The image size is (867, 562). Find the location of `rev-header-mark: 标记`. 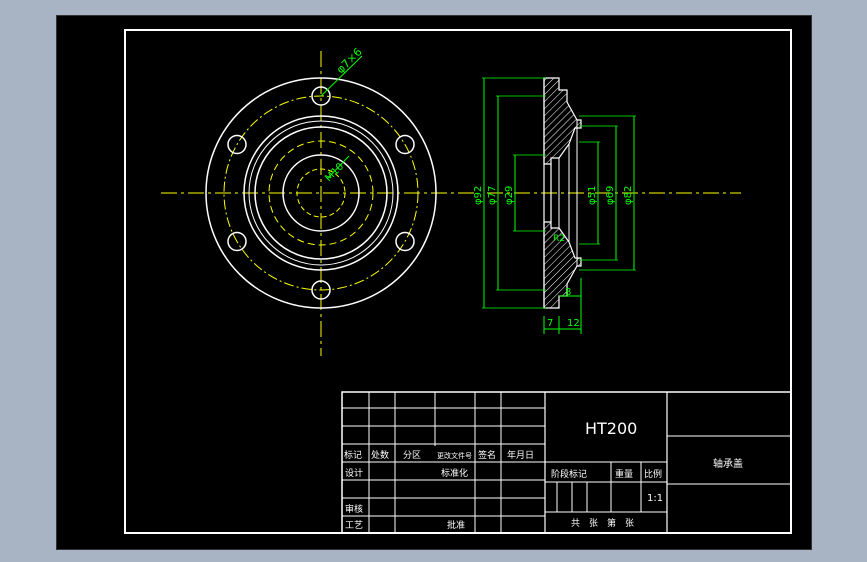

rev-header-mark: 标记 is located at coordinates (353, 455).